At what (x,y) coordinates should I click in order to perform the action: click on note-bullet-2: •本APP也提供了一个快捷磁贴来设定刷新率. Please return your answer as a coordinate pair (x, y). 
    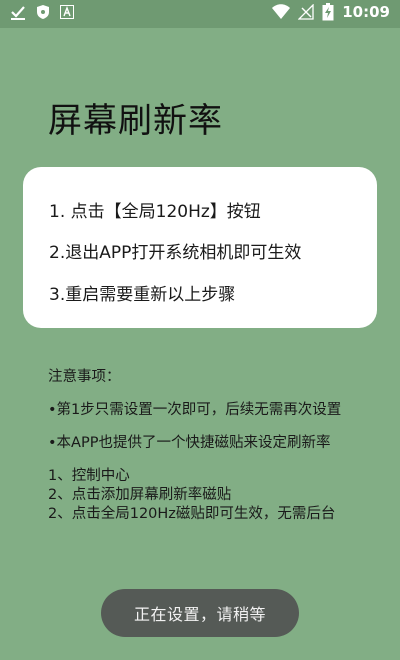
    Looking at the image, I should click on (189, 443).